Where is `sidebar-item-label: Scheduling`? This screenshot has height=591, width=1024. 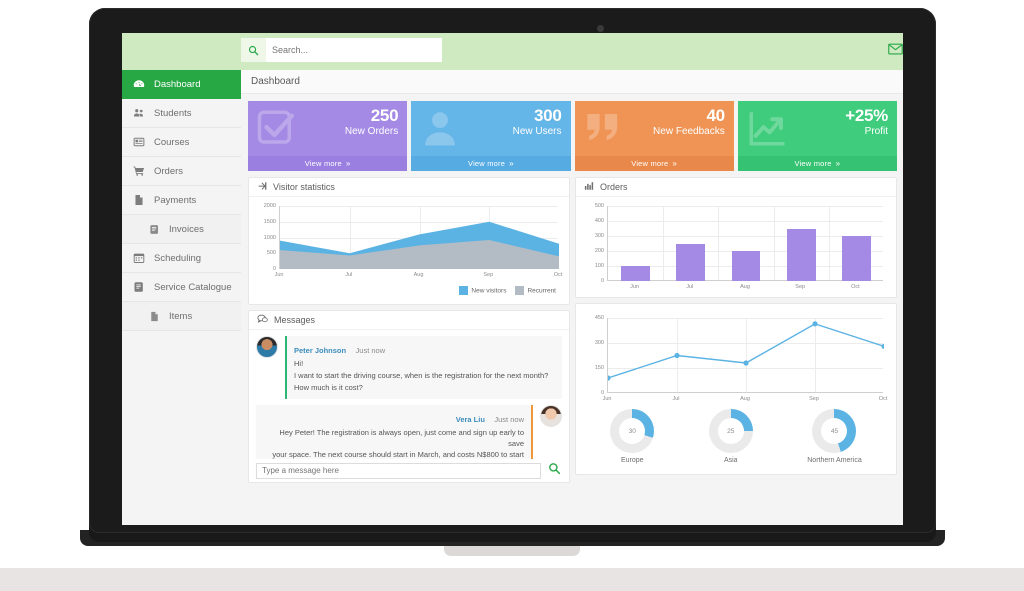
sidebar-item-label: Scheduling is located at coordinates (178, 258).